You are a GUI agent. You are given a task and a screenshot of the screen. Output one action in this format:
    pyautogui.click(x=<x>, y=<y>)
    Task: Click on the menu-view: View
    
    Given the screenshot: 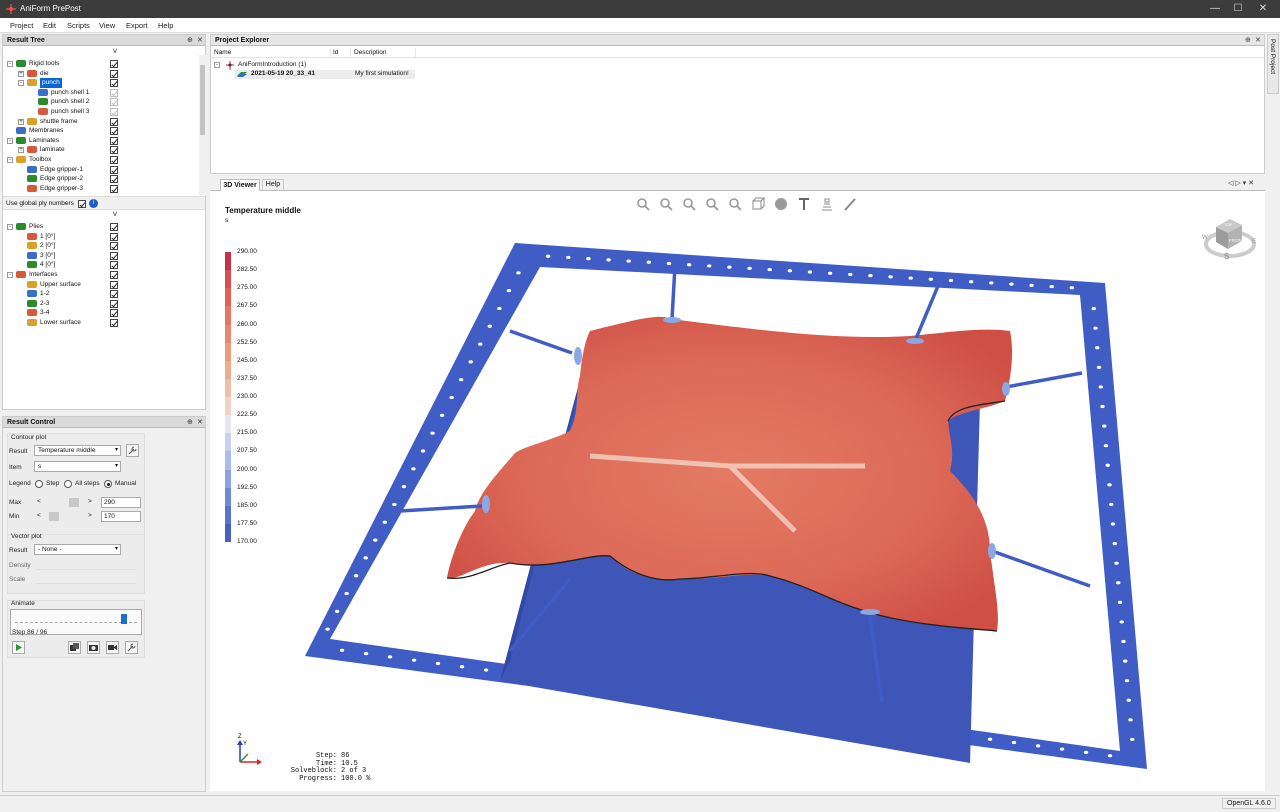 What is the action you would take?
    pyautogui.click(x=107, y=25)
    